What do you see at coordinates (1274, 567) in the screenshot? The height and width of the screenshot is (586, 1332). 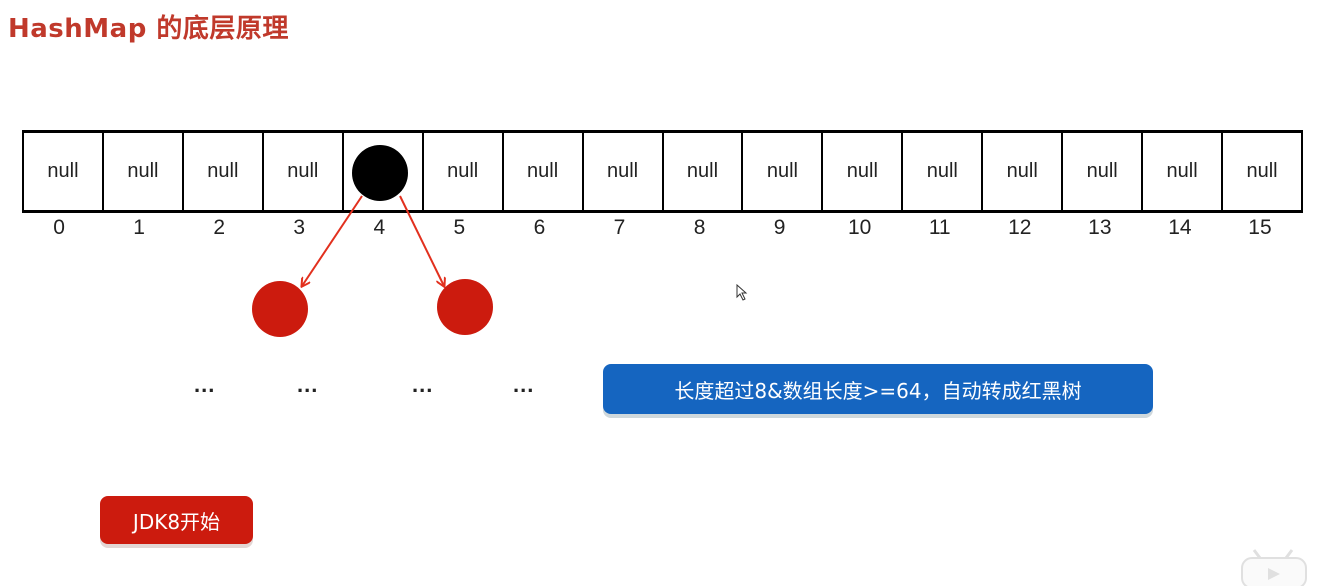 I see `player-logo-icon` at bounding box center [1274, 567].